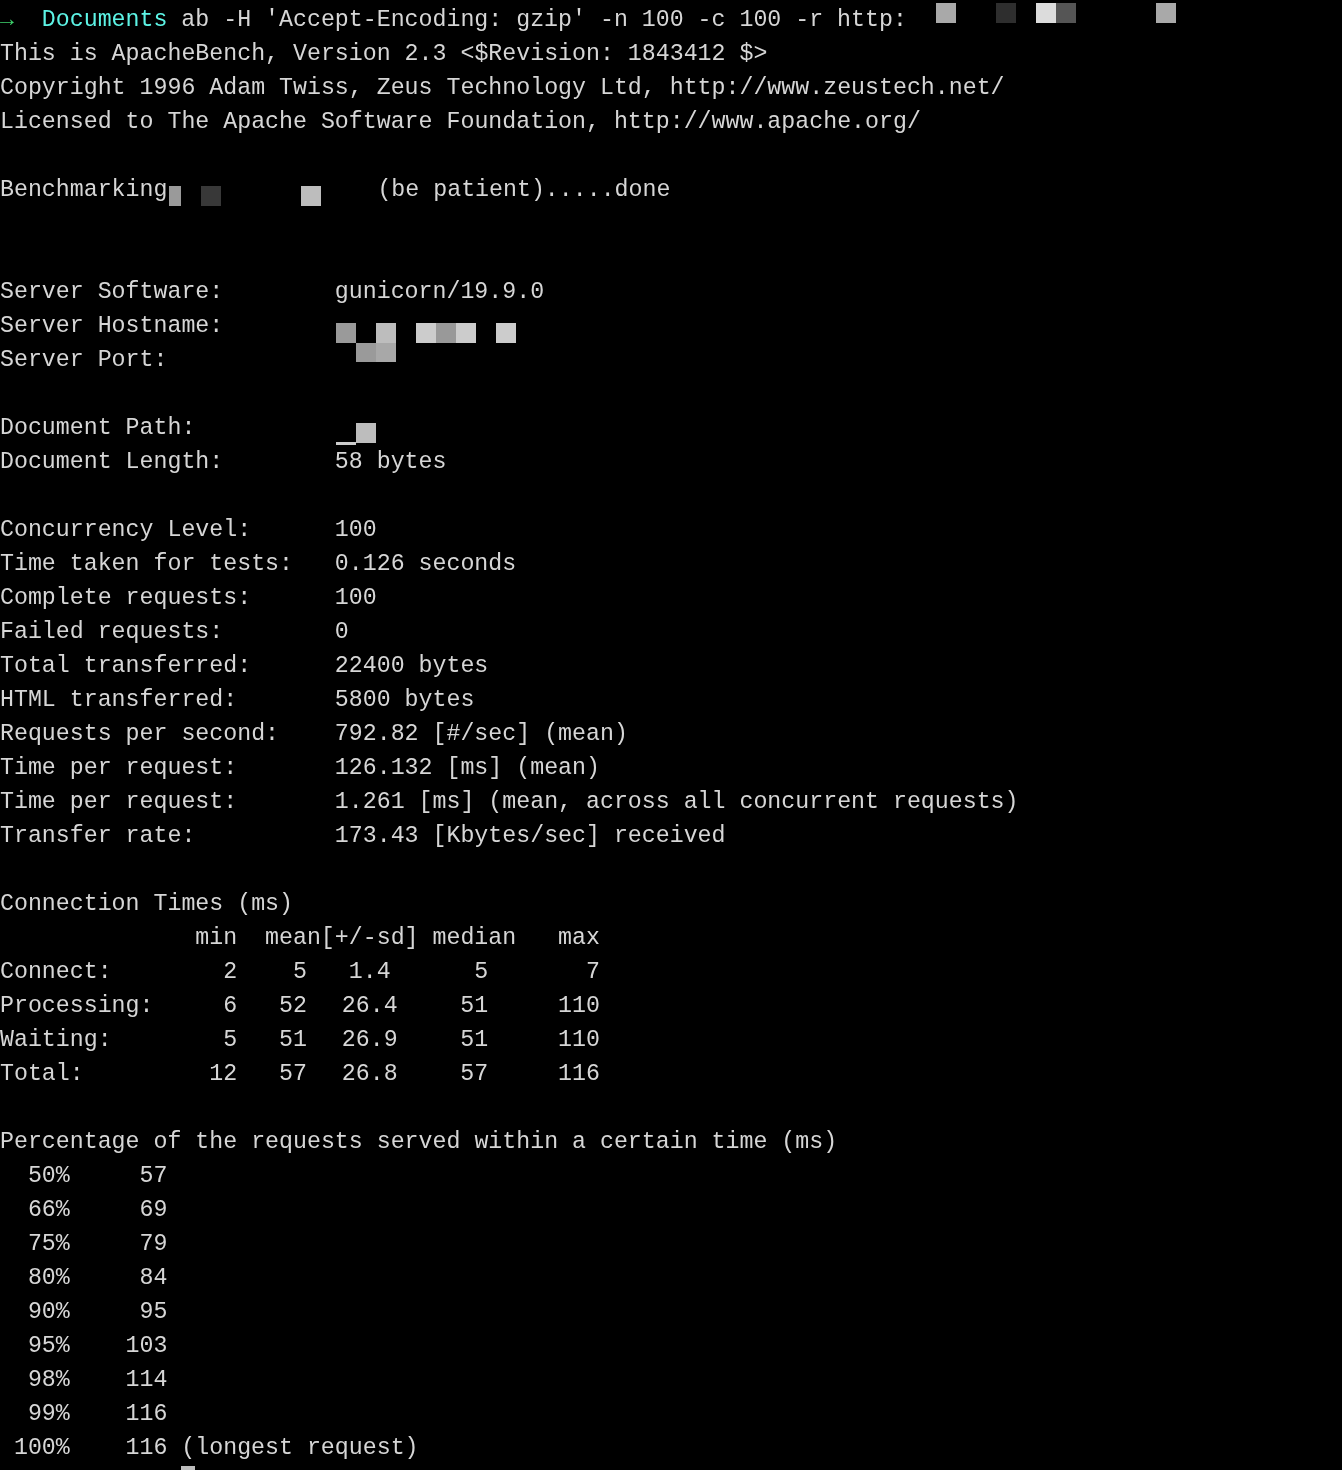 This screenshot has height=1470, width=1342. What do you see at coordinates (112, 462) in the screenshot?
I see `field-label: Document Length:` at bounding box center [112, 462].